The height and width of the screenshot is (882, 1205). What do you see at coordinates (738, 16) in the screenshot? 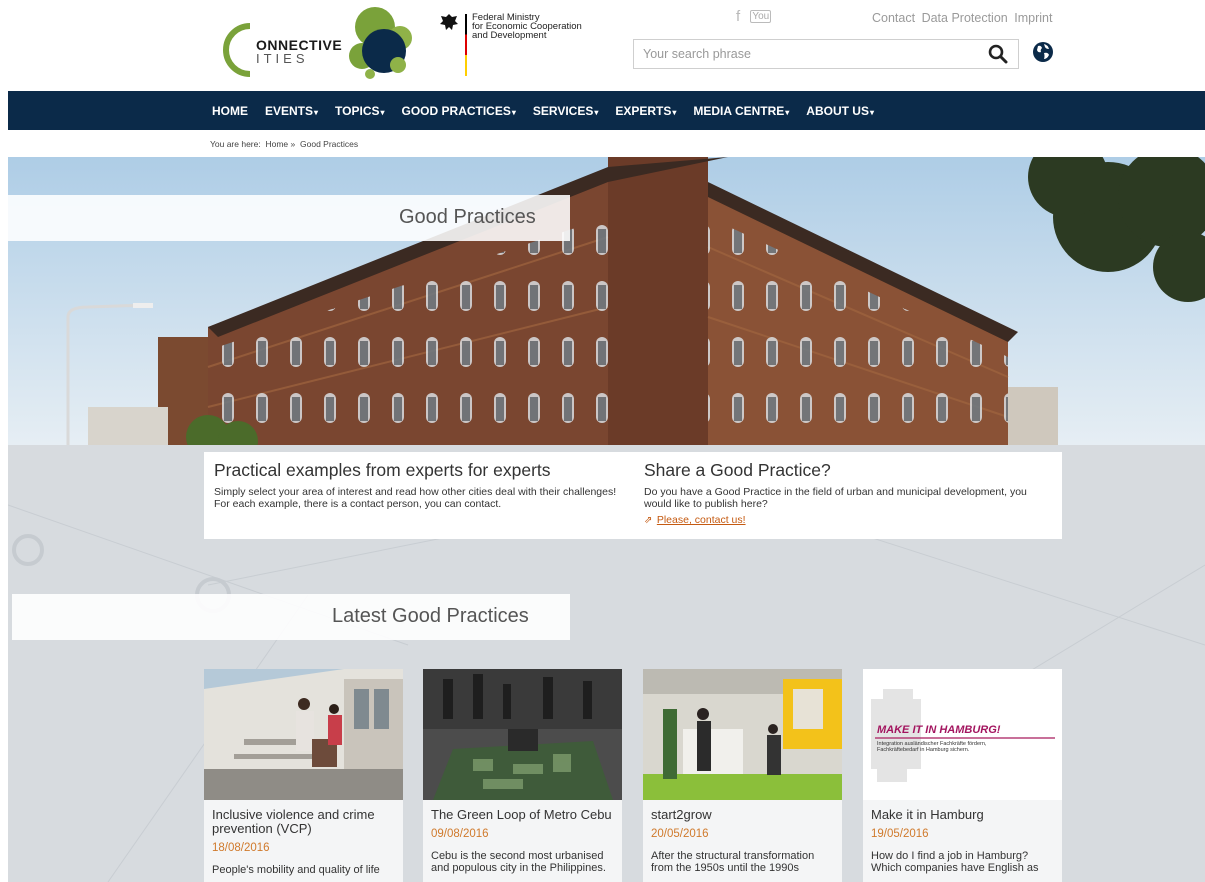
I see `facebook-icon: f` at bounding box center [738, 16].